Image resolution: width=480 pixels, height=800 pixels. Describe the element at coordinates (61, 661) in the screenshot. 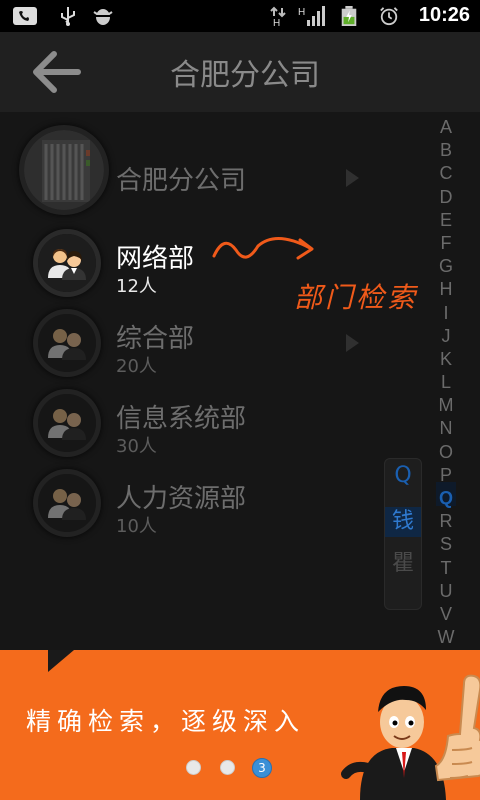

I see `banner-notch` at that location.